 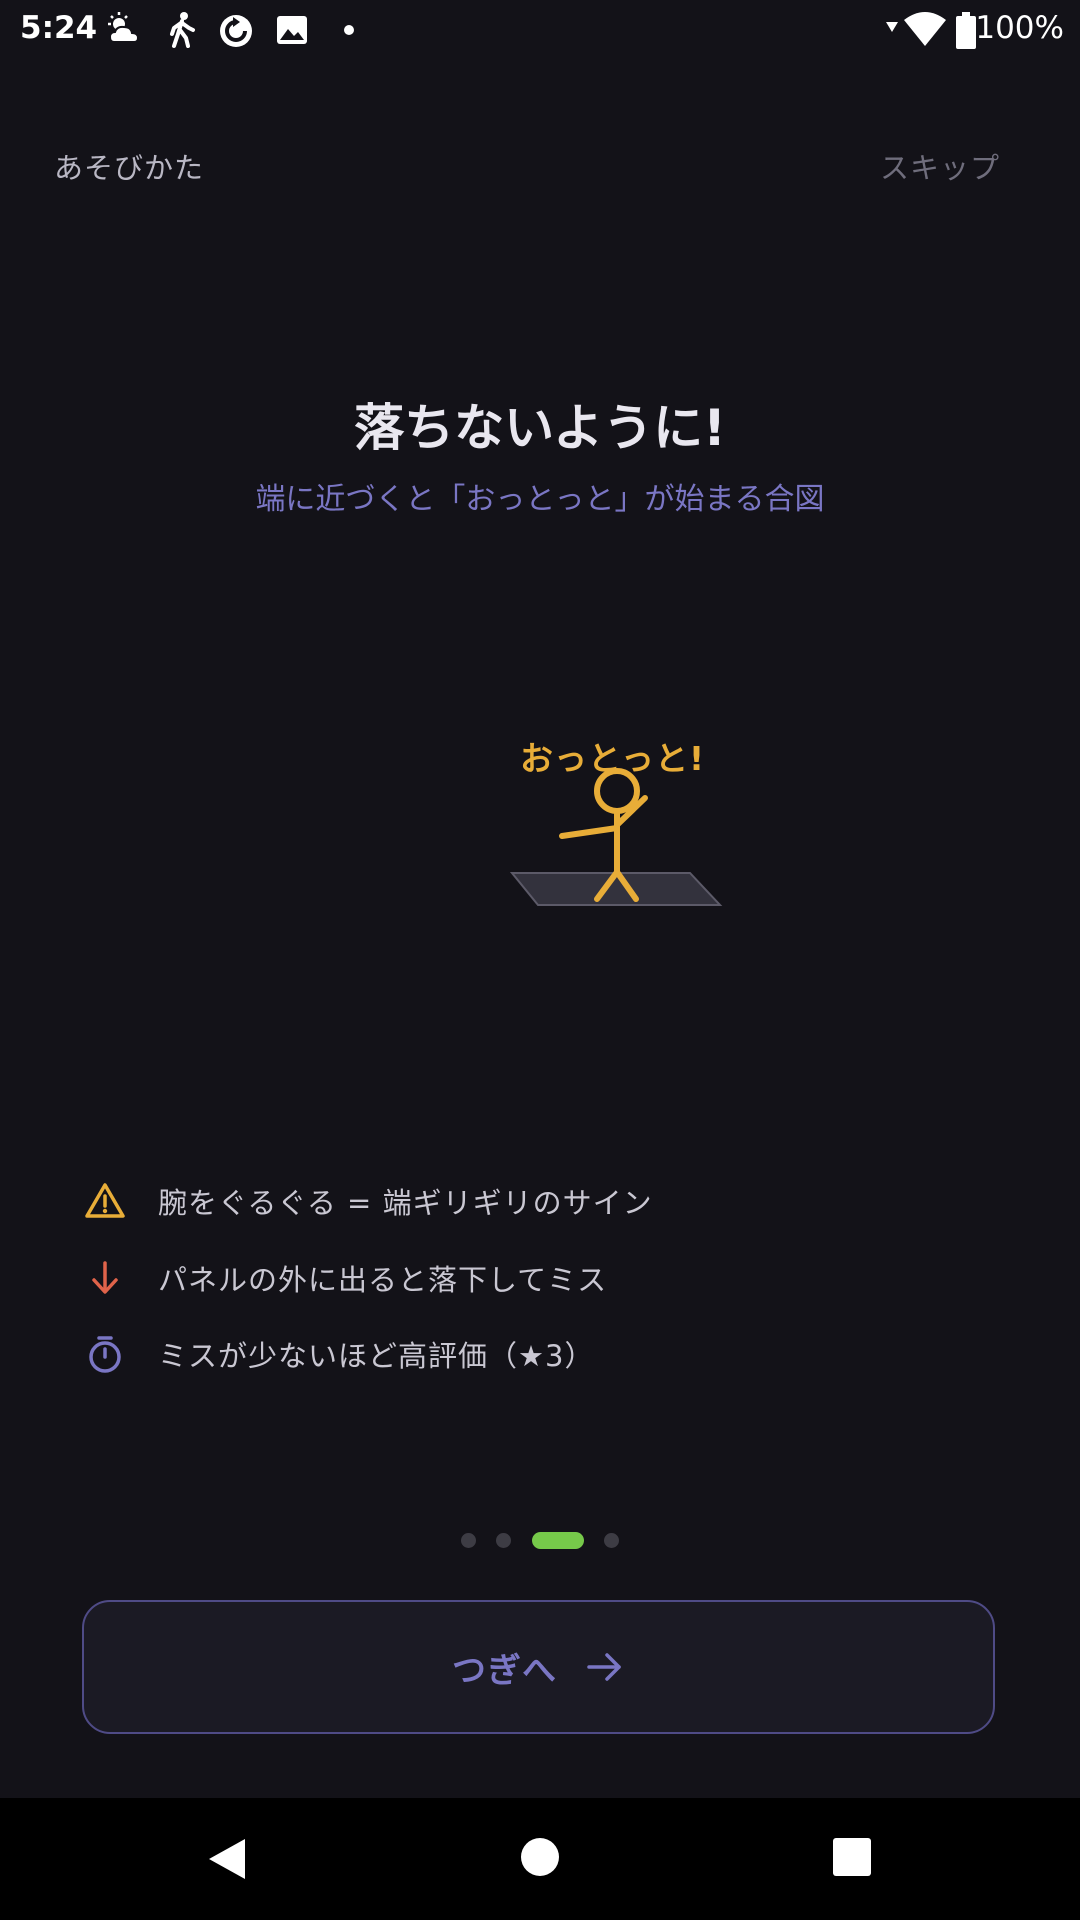 I want to click on image-icon, so click(x=292, y=30).